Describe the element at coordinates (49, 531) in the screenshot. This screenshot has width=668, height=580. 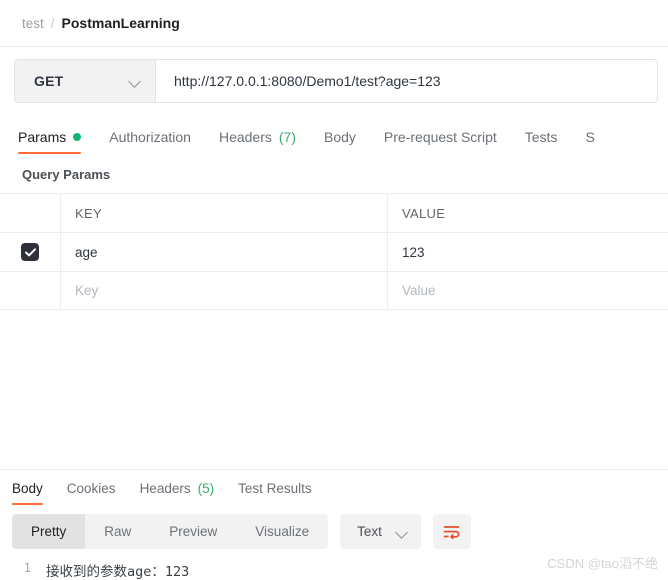
I see `view-mode-pretty: Pretty` at that location.